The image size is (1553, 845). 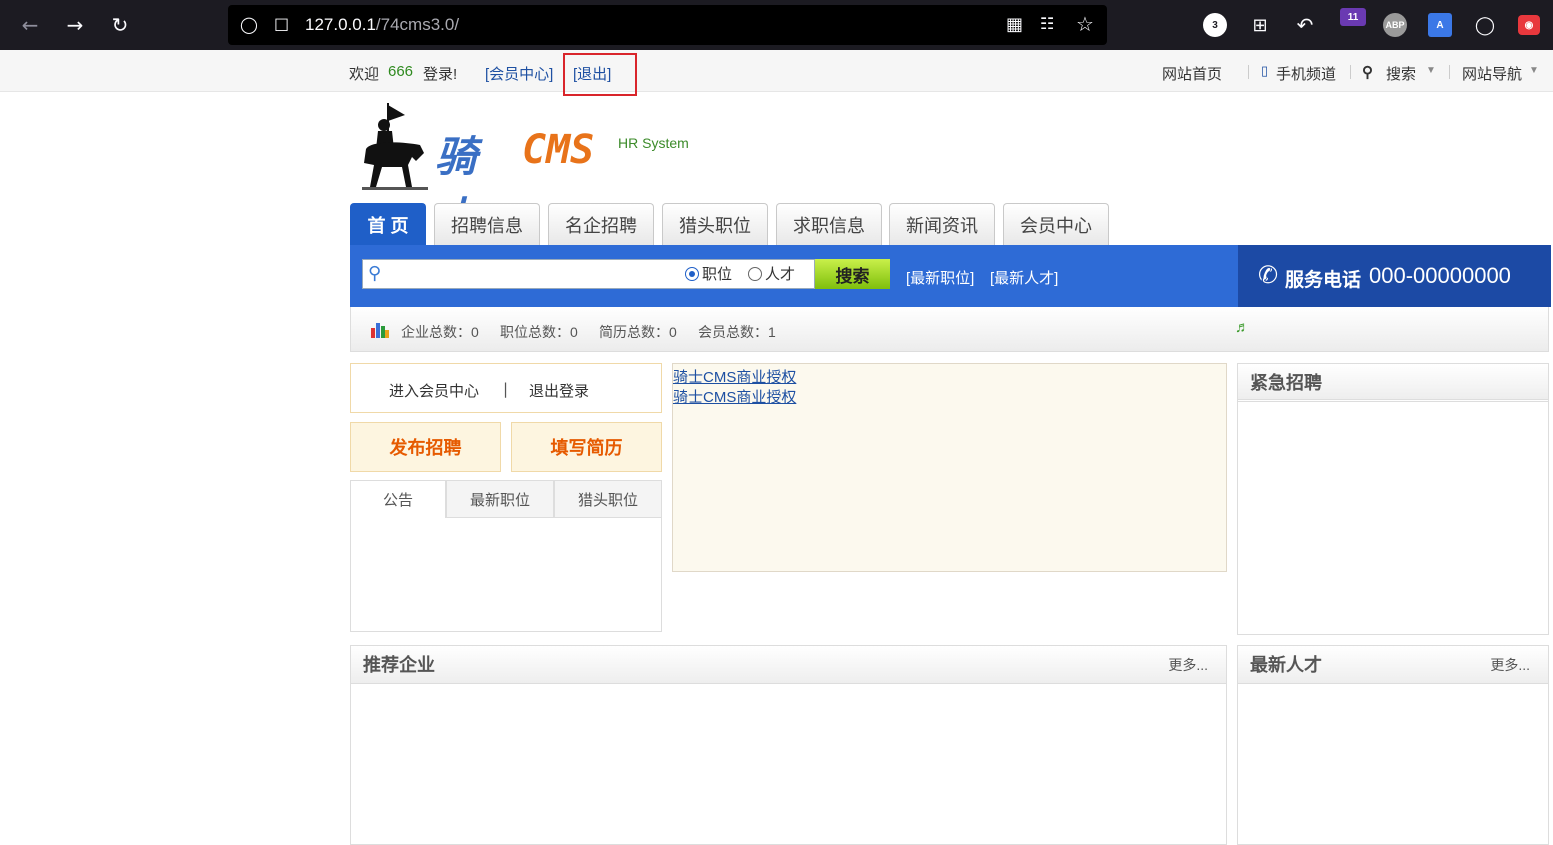 What do you see at coordinates (940, 277) in the screenshot?
I see `latest-jobs-link: [最新职位]` at bounding box center [940, 277].